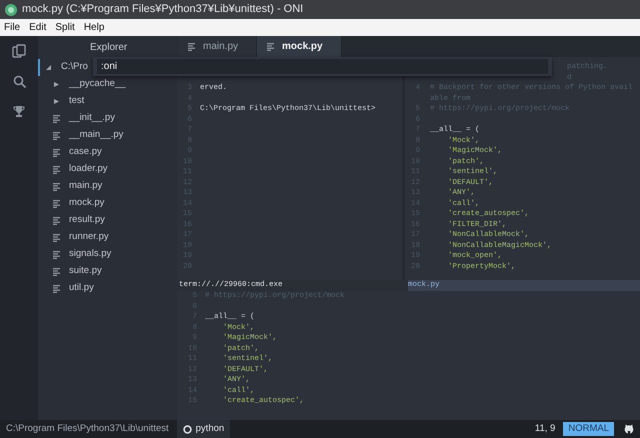 Image resolution: width=640 pixels, height=438 pixels. What do you see at coordinates (70, 152) in the screenshot?
I see `tree-item: case.py` at bounding box center [70, 152].